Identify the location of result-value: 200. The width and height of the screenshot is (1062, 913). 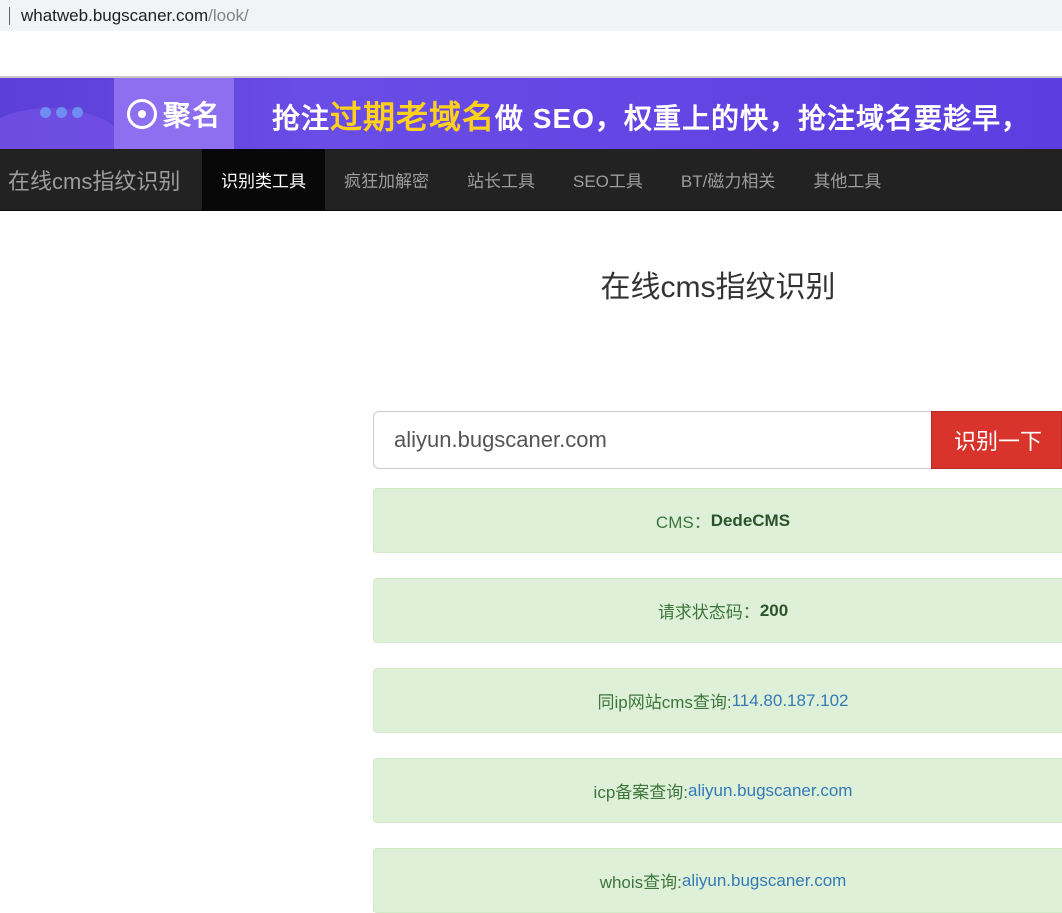
(774, 610).